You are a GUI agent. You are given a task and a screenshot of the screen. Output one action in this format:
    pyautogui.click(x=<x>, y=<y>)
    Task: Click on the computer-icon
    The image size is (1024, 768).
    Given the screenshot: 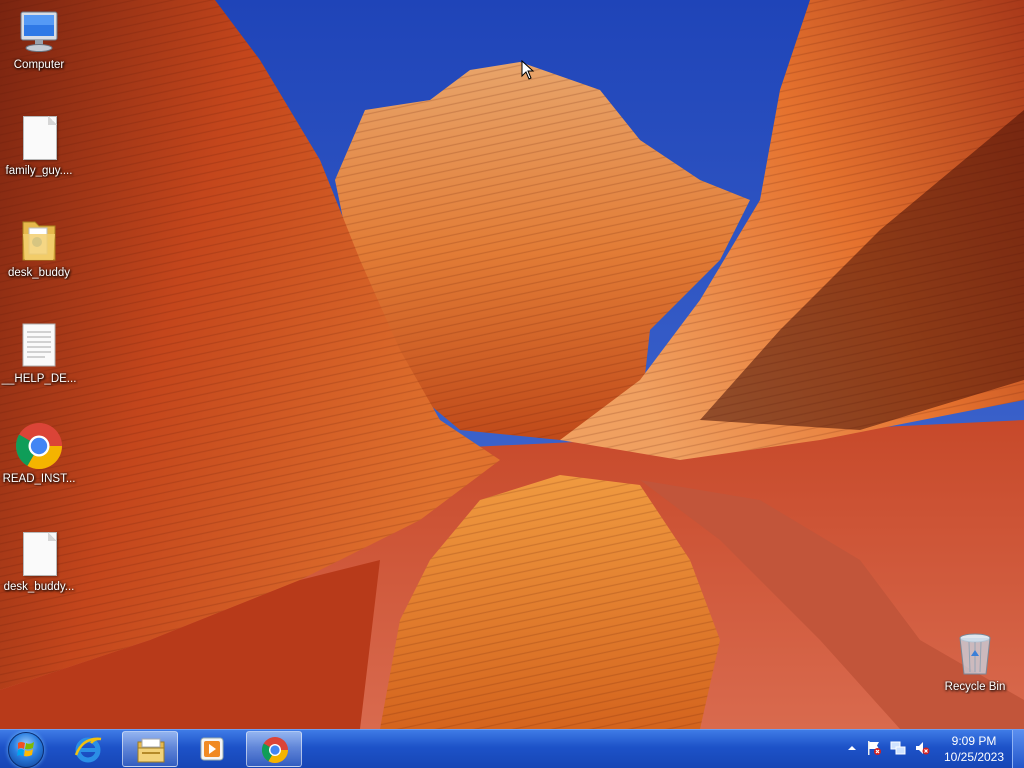 What is the action you would take?
    pyautogui.click(x=39, y=32)
    